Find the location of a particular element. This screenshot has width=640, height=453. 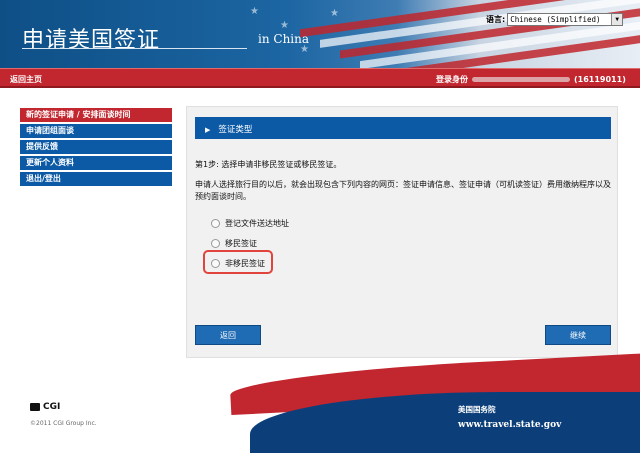

continue-button: 继续 is located at coordinates (578, 335).